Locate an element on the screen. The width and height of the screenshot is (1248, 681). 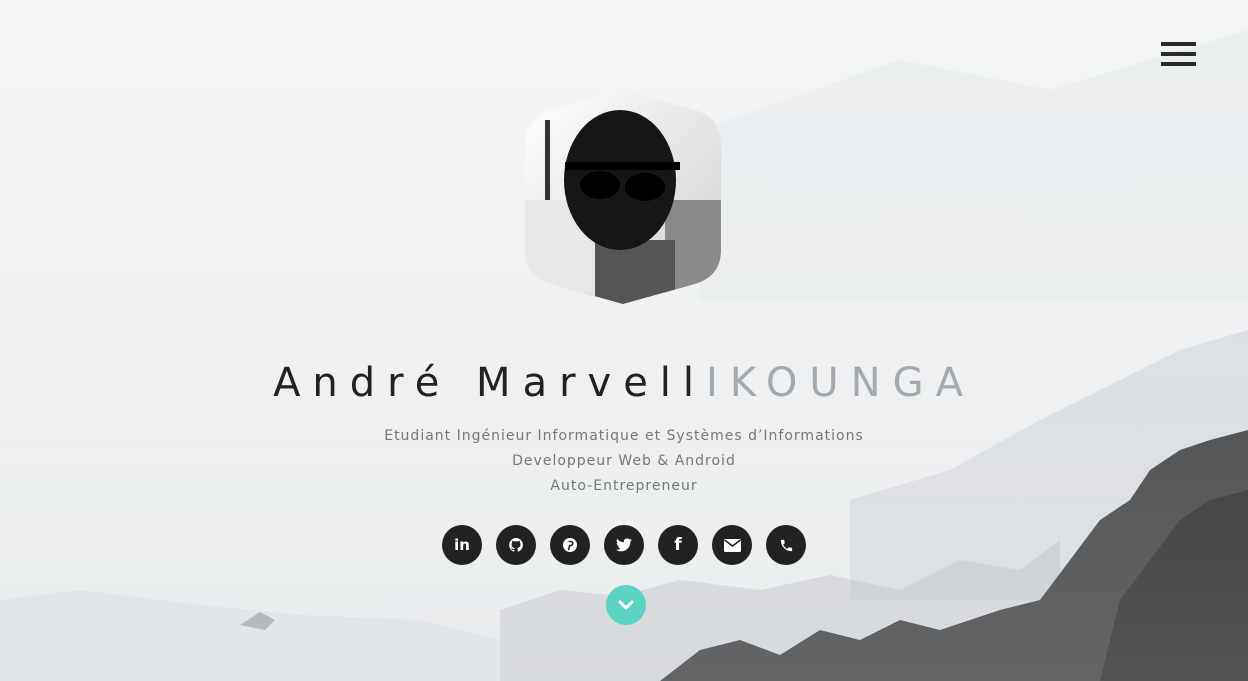
scroll-down-button is located at coordinates (626, 605).